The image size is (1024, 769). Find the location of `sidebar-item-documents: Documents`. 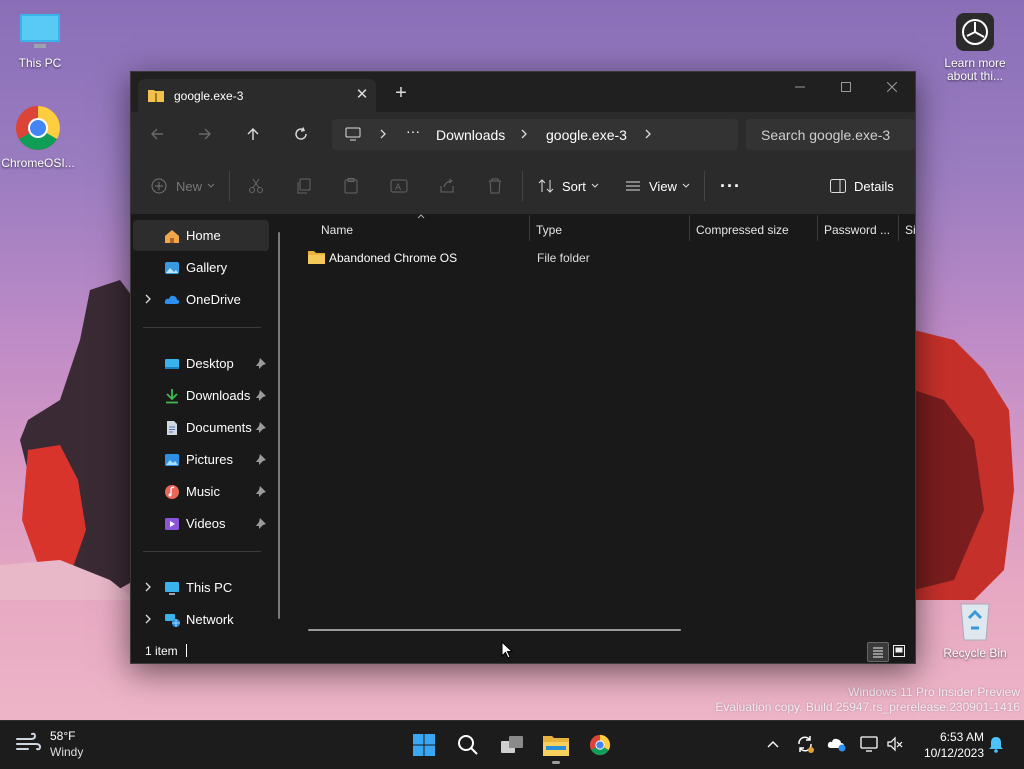

sidebar-item-documents: Documents is located at coordinates (201, 427).